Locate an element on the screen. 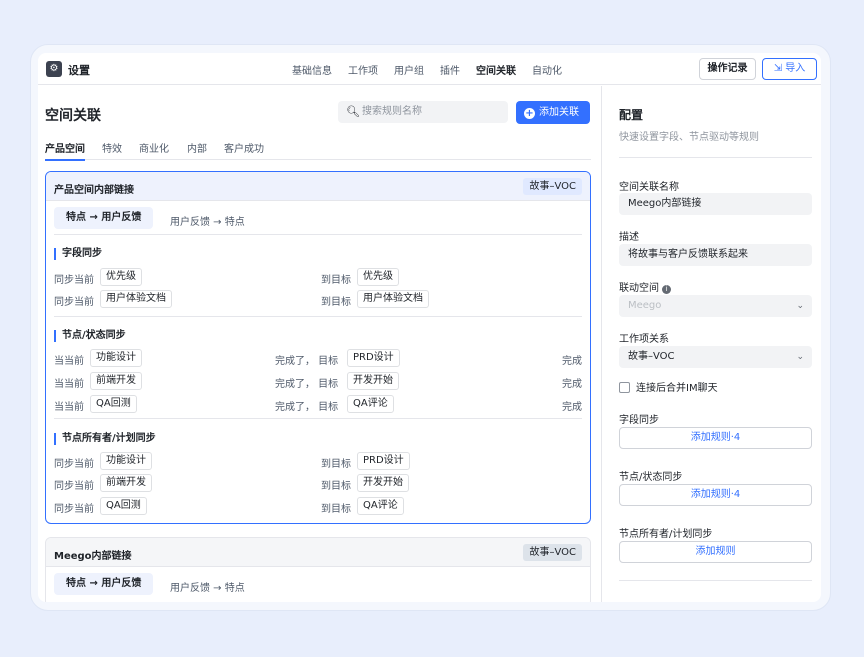  list-item: 当当前 QA回测 完成了， 目标 QA评论 完成 is located at coordinates (318, 404).